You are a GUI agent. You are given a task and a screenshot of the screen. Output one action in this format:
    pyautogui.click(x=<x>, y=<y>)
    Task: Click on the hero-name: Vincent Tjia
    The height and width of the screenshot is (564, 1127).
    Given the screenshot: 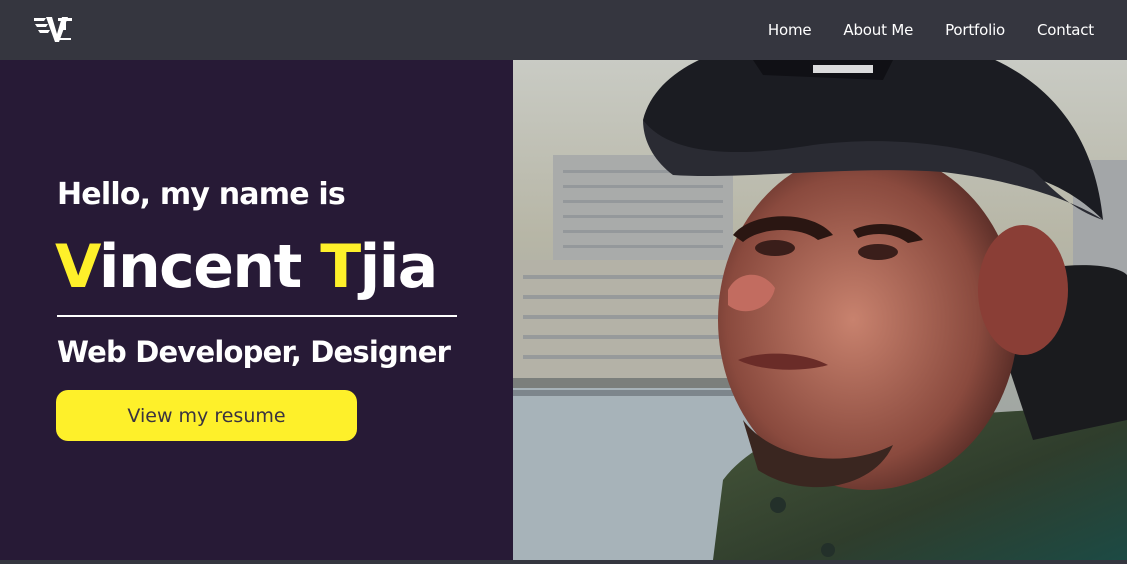 What is the action you would take?
    pyautogui.click(x=247, y=267)
    